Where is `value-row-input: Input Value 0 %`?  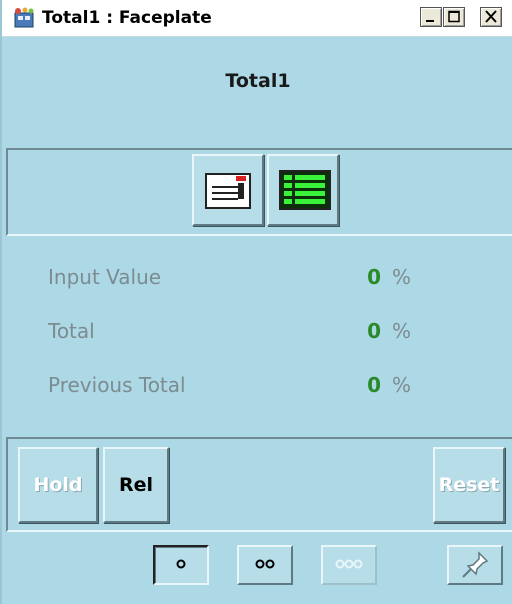
value-row-input: Input Value 0 % is located at coordinates (257, 277).